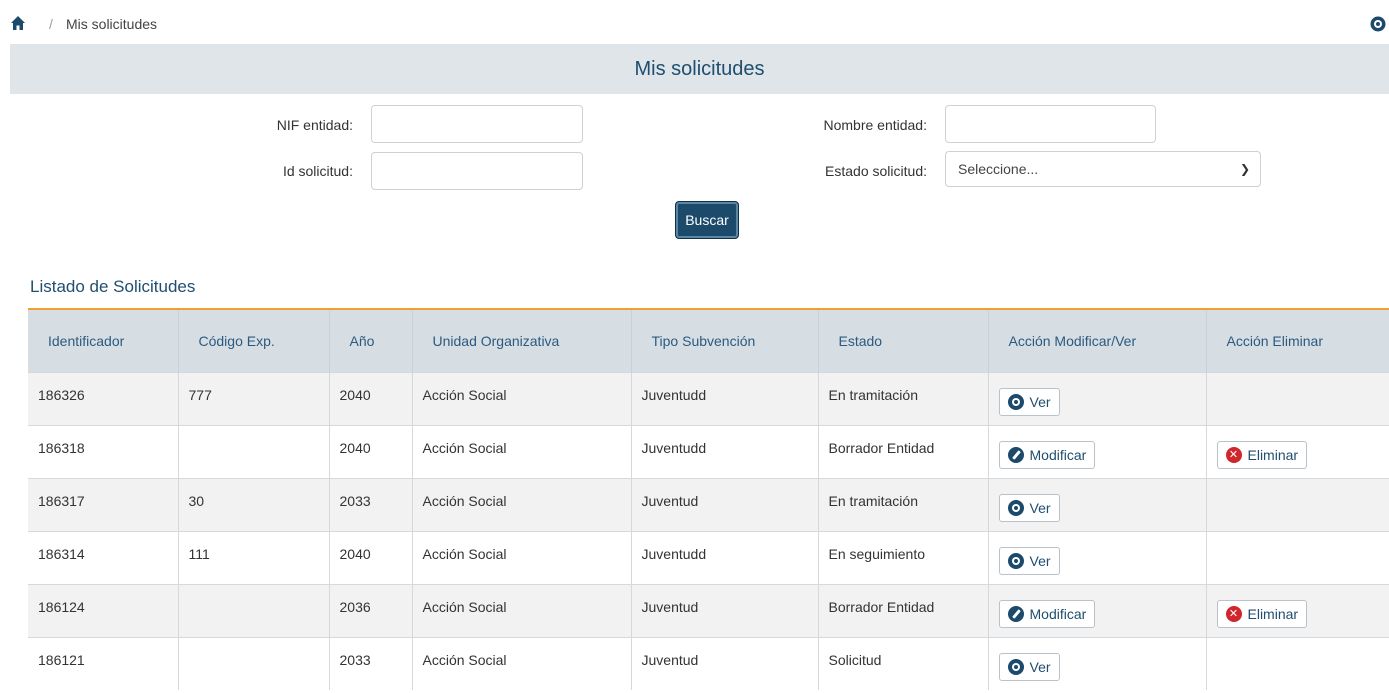 The height and width of the screenshot is (693, 1389). Describe the element at coordinates (1097, 341) in the screenshot. I see `column-header: Acción Modificar/Ver` at that location.